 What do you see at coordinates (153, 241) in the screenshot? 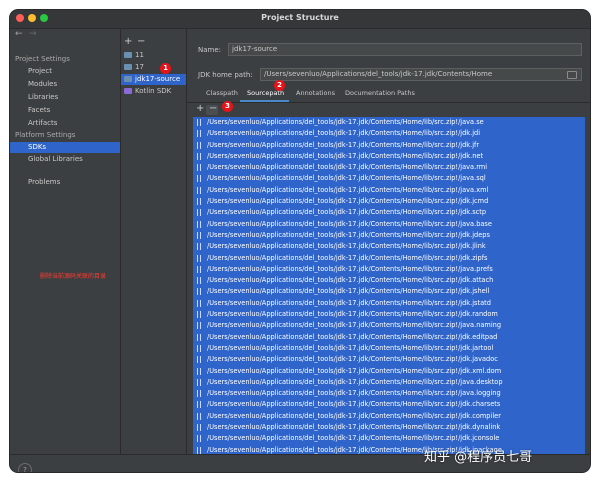
I see `sdk-list-panel: + − 11 17 jdk17-source Kotlin SDK 1` at bounding box center [153, 241].